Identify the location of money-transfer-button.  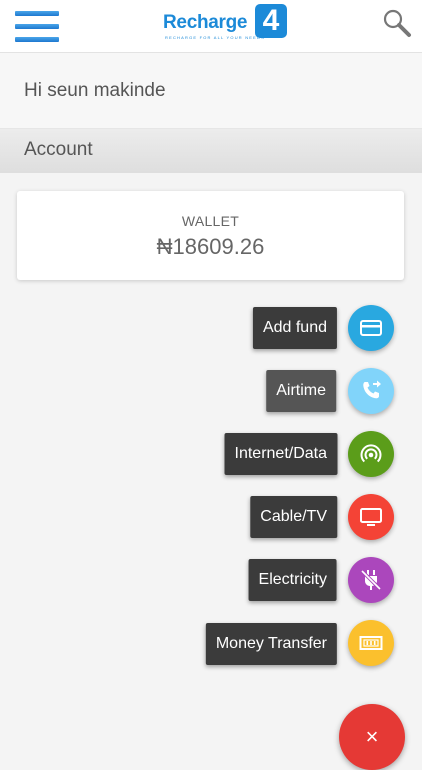
(371, 643).